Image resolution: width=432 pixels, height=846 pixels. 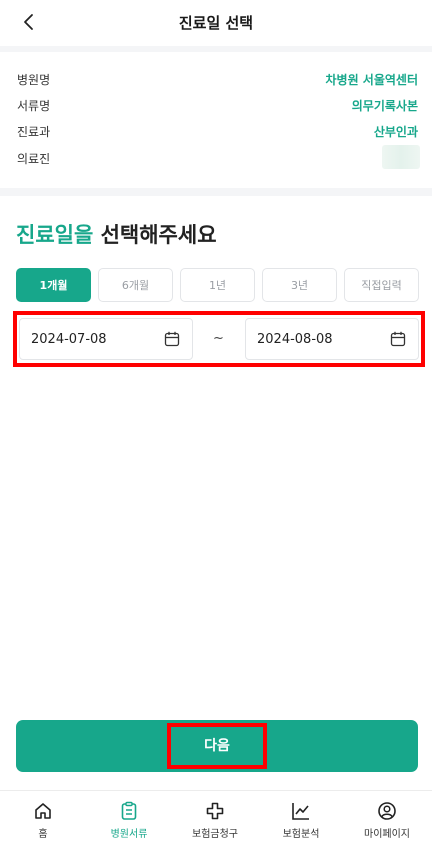 I want to click on info-row-hospital: 병원명 차병원 서울역센터, so click(x=216, y=79).